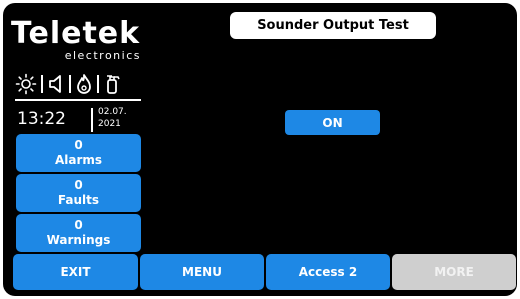 The width and height of the screenshot is (520, 299). Describe the element at coordinates (112, 112) in the screenshot. I see `date-day-month: 02.07.` at that location.